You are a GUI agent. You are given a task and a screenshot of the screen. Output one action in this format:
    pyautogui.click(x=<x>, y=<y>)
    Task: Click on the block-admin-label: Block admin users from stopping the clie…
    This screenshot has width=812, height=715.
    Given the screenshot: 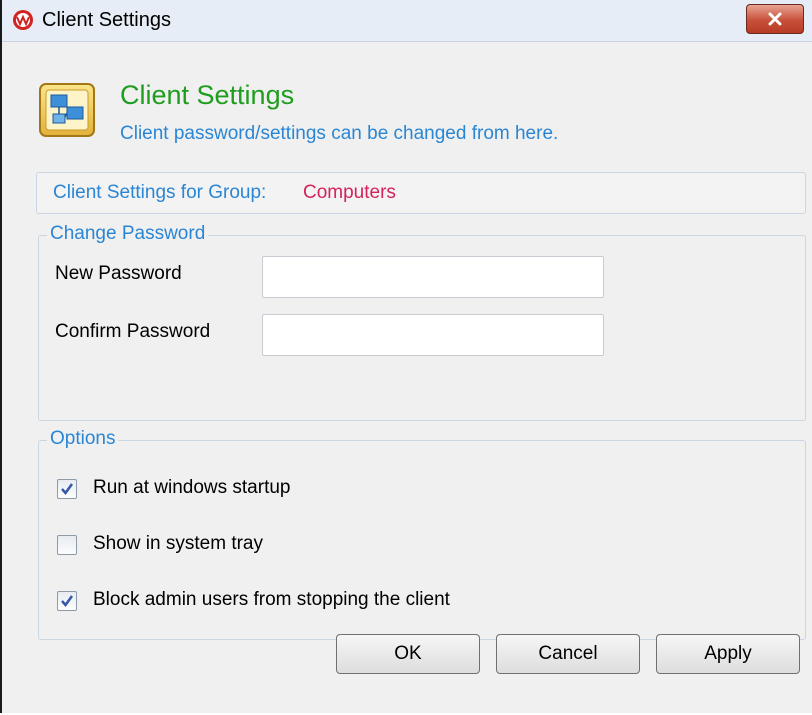 What is the action you would take?
    pyautogui.click(x=271, y=599)
    